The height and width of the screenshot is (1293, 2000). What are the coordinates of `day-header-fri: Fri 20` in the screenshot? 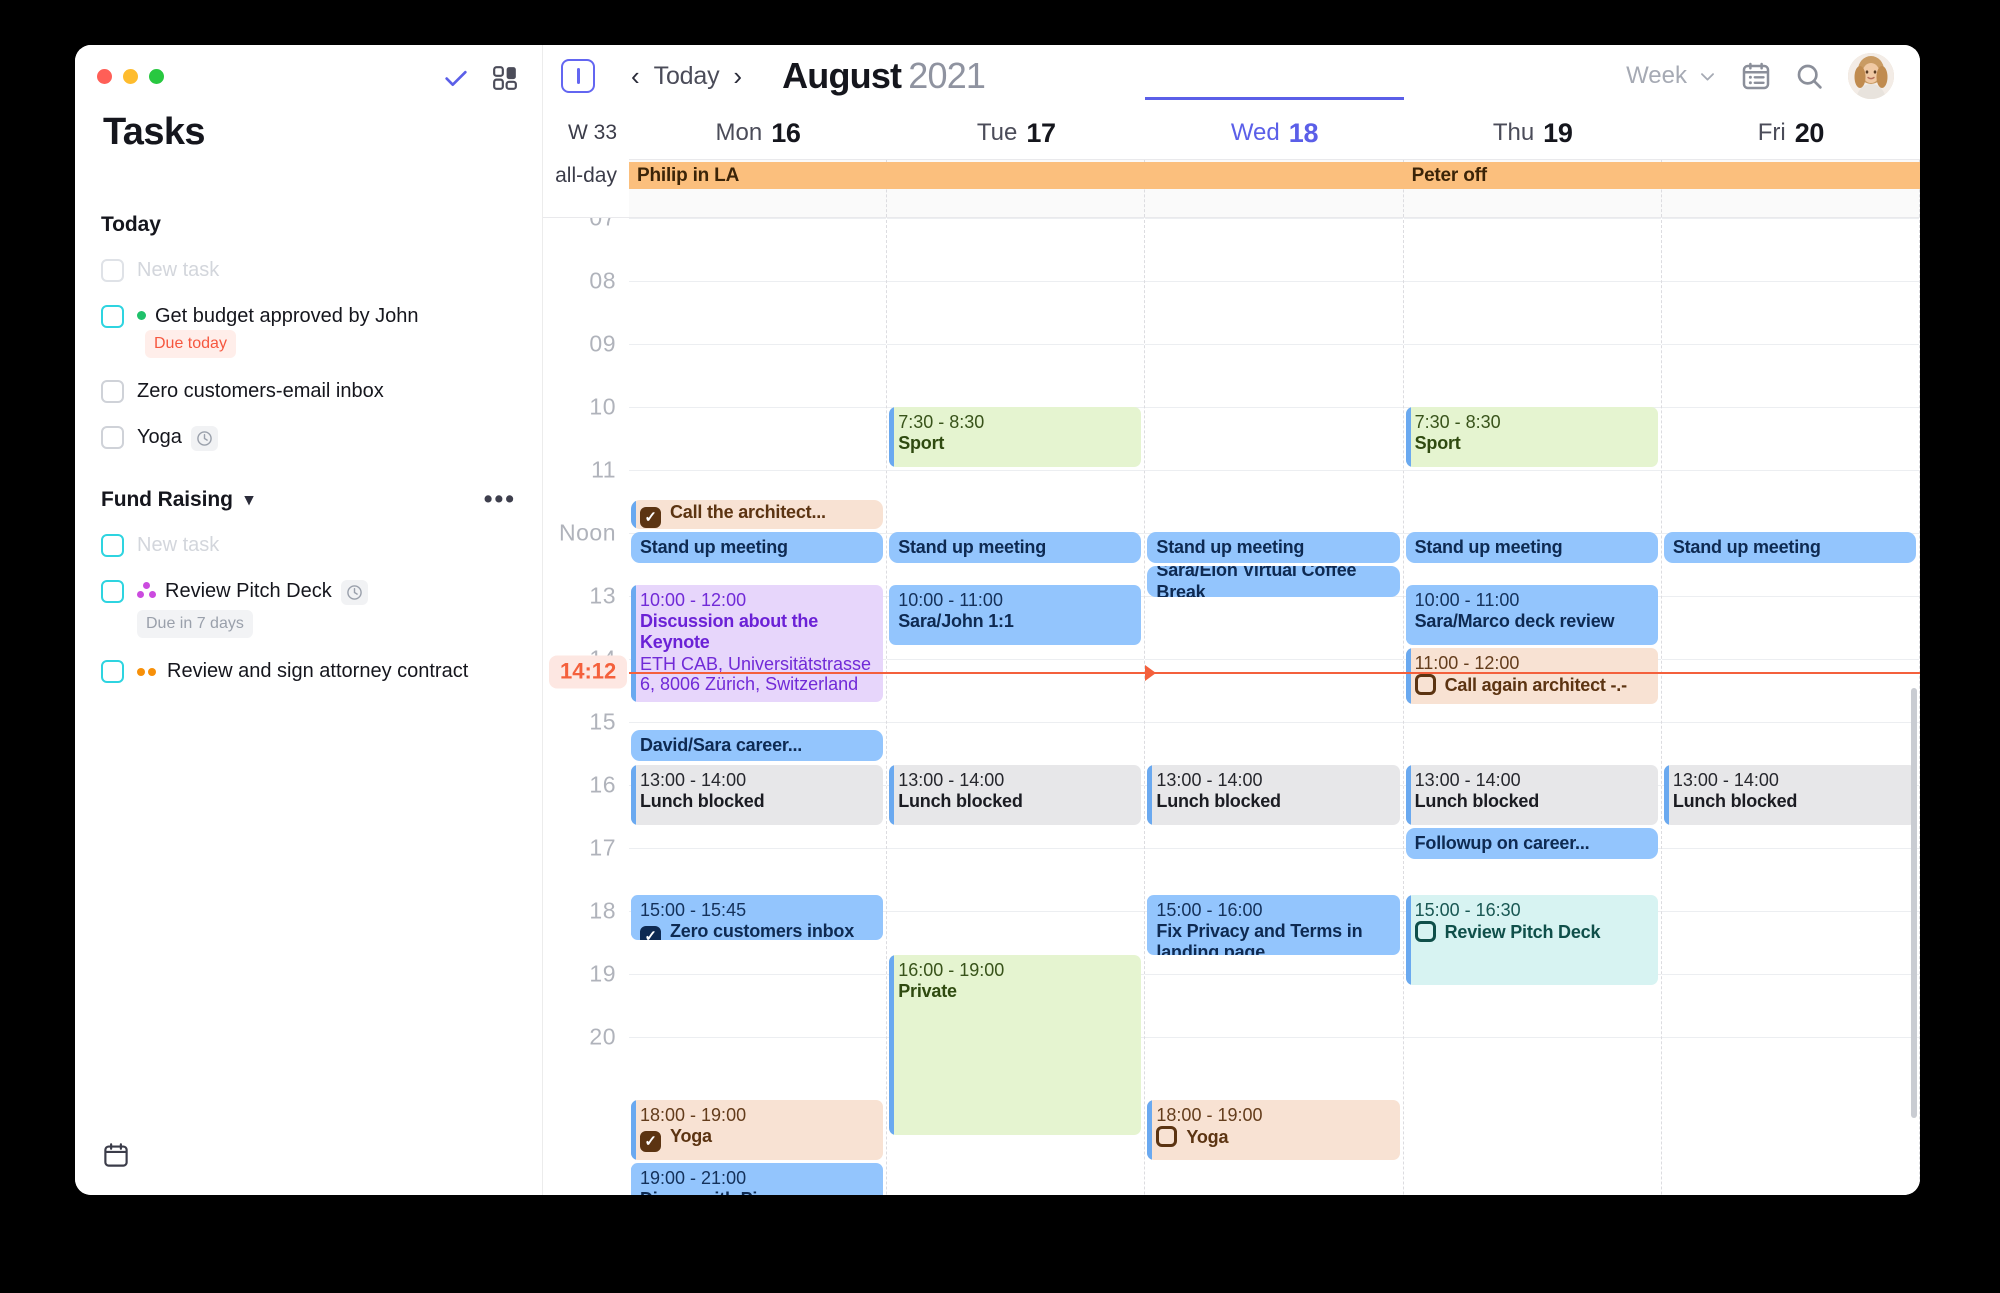 It's located at (1791, 133).